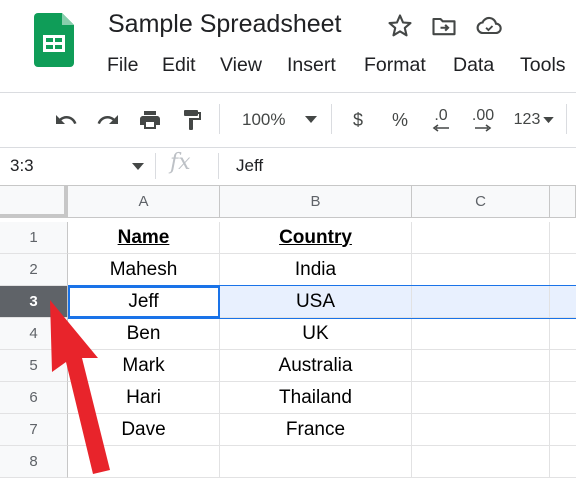  I want to click on arrow-left-icon, so click(440, 128).